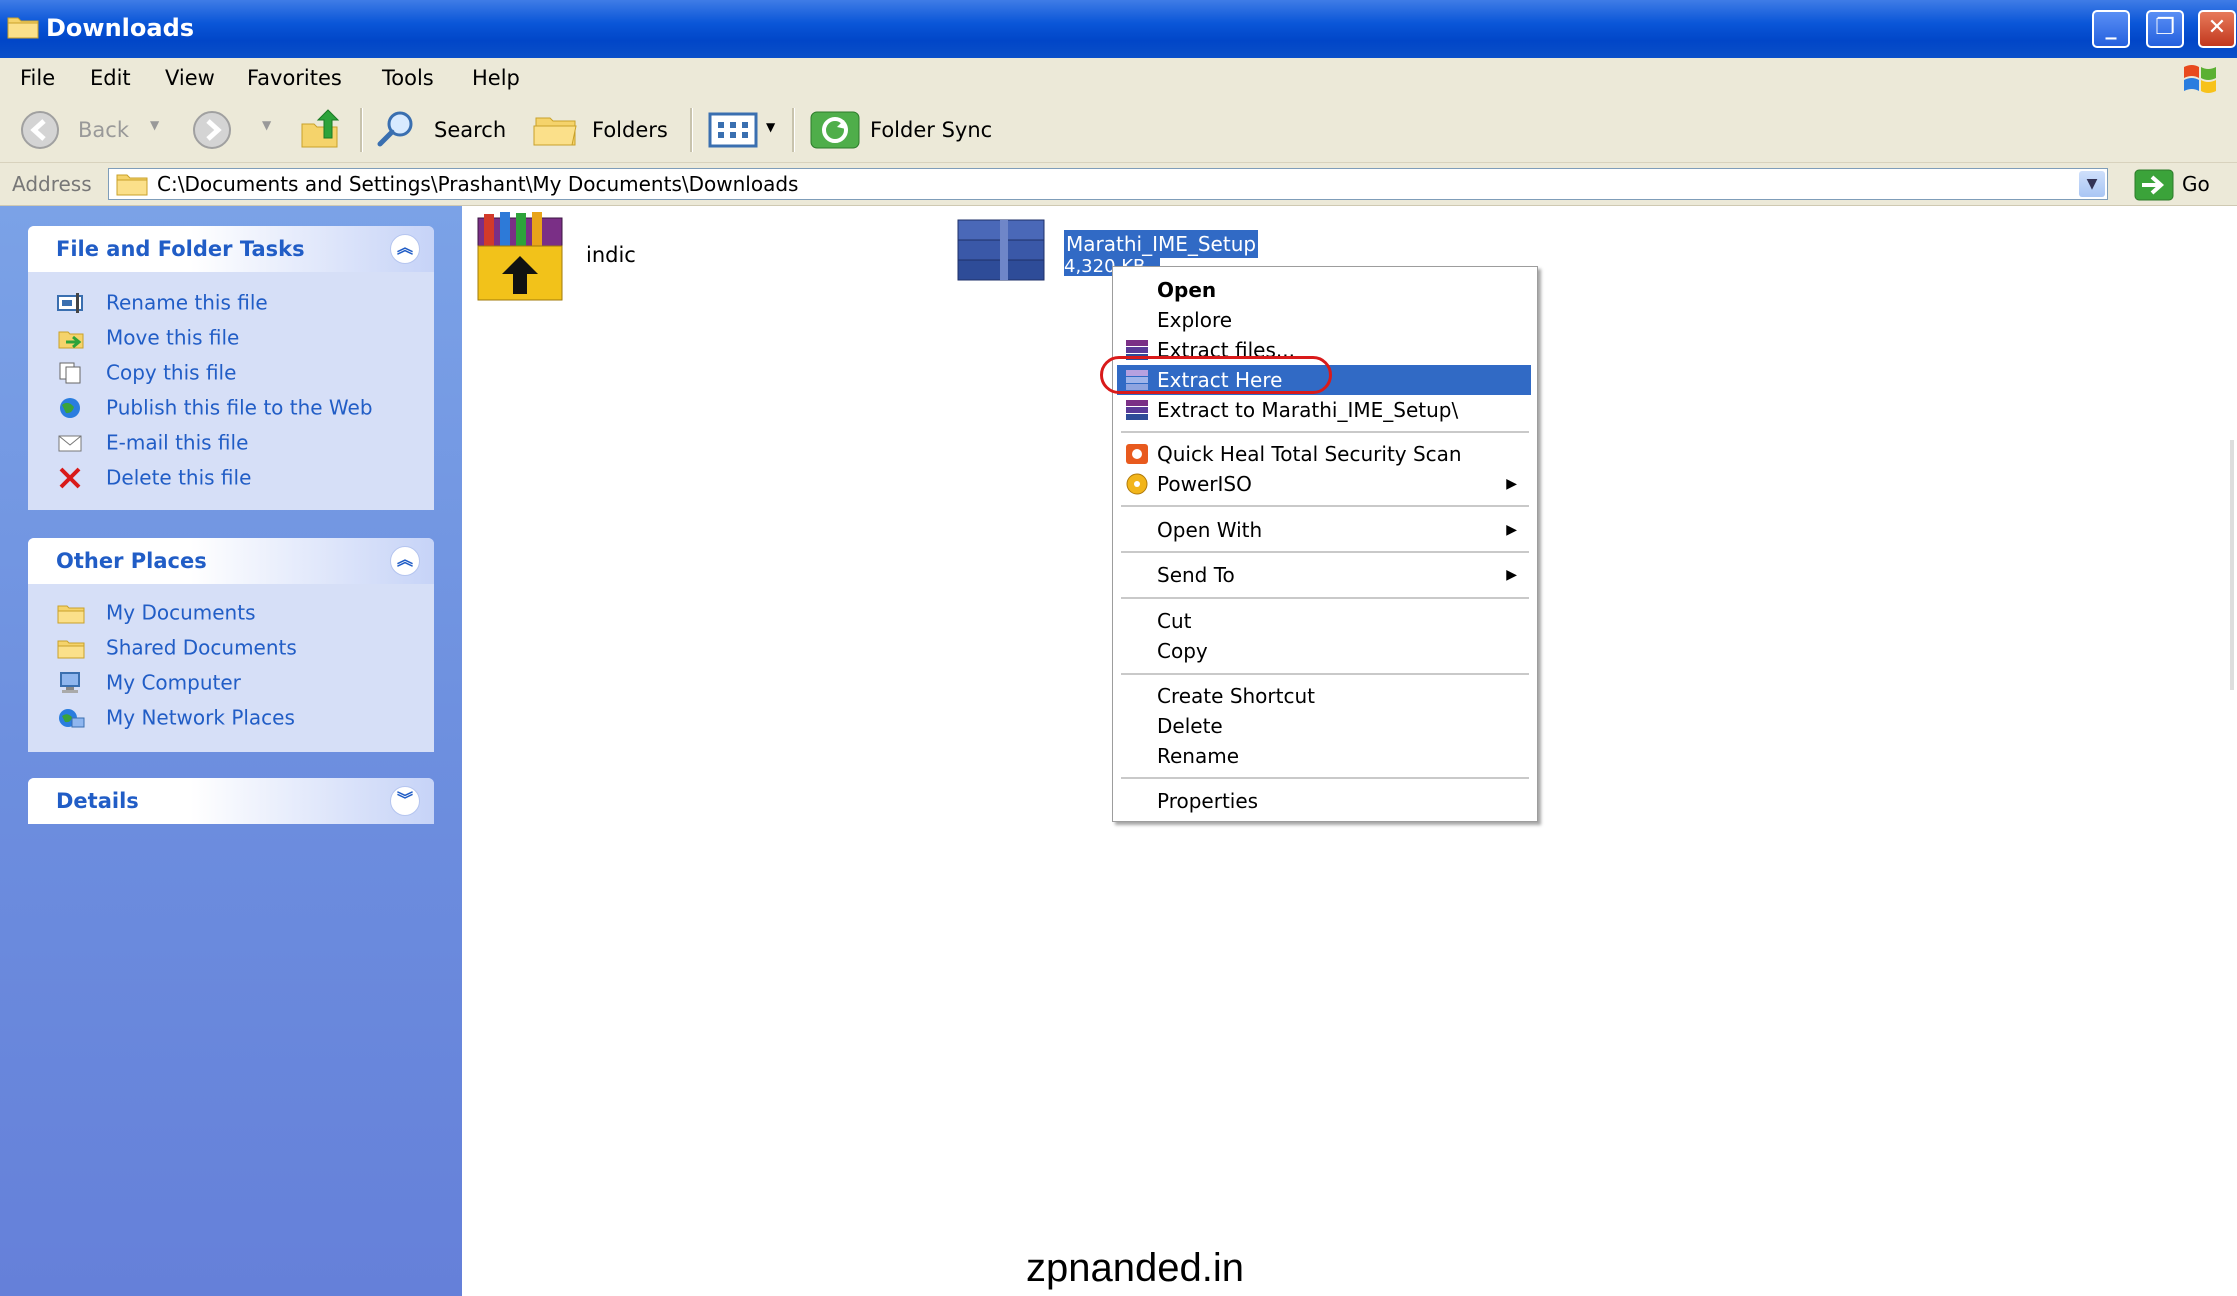  Describe the element at coordinates (72, 717) in the screenshot. I see `network-icon` at that location.